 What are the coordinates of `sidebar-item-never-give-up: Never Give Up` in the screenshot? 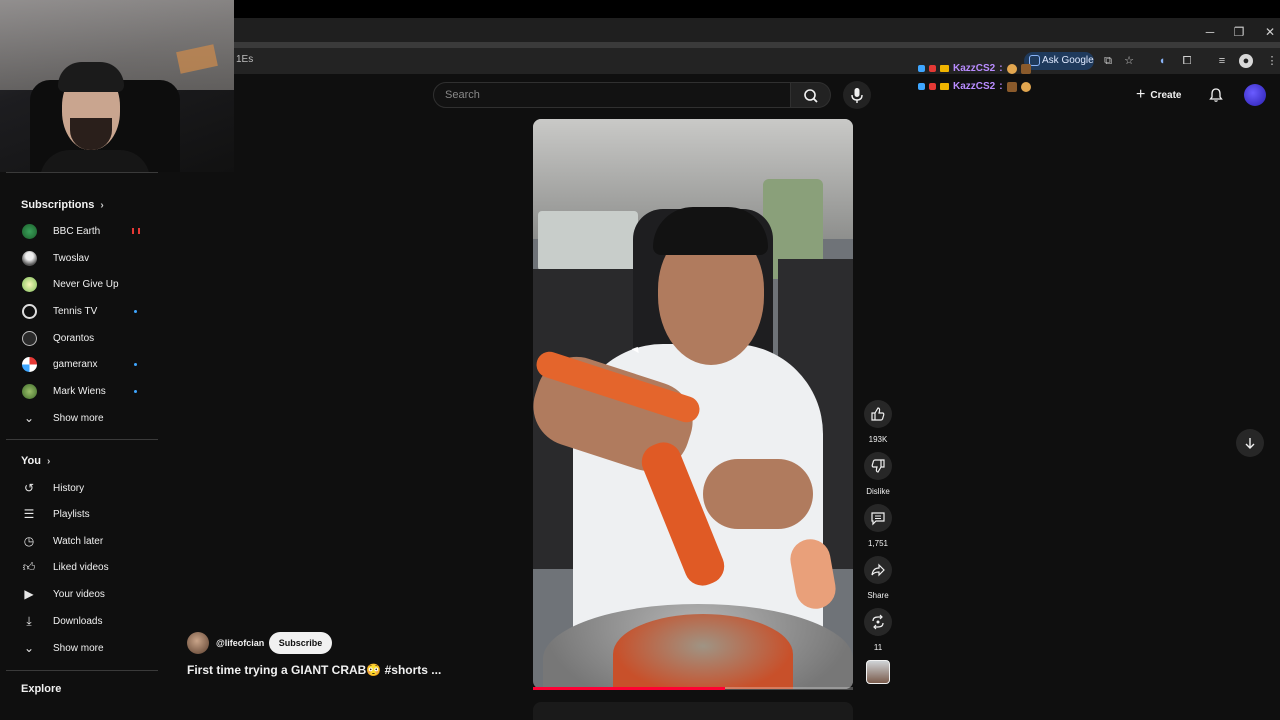 It's located at (79, 284).